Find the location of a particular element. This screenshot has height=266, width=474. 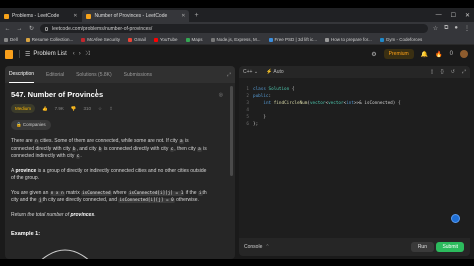

problem-title: 547. Number of Provinces is located at coordinates (57, 94).